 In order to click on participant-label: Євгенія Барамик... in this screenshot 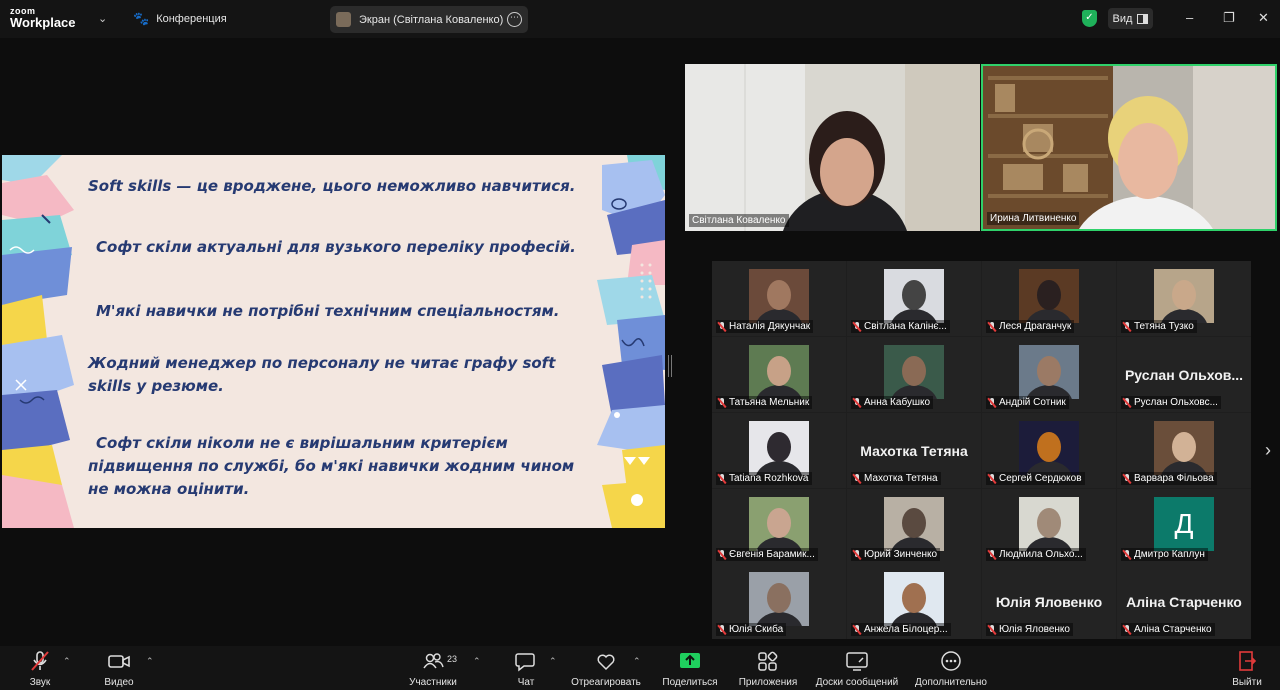, I will do `click(767, 554)`.